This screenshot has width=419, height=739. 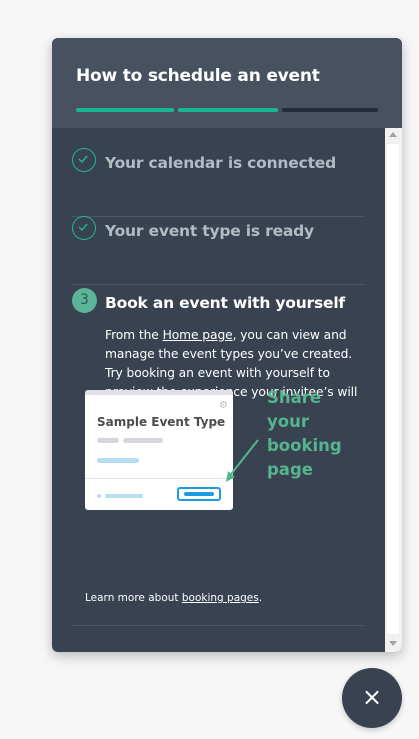 I want to click on home-page-link: Home page, so click(x=198, y=335).